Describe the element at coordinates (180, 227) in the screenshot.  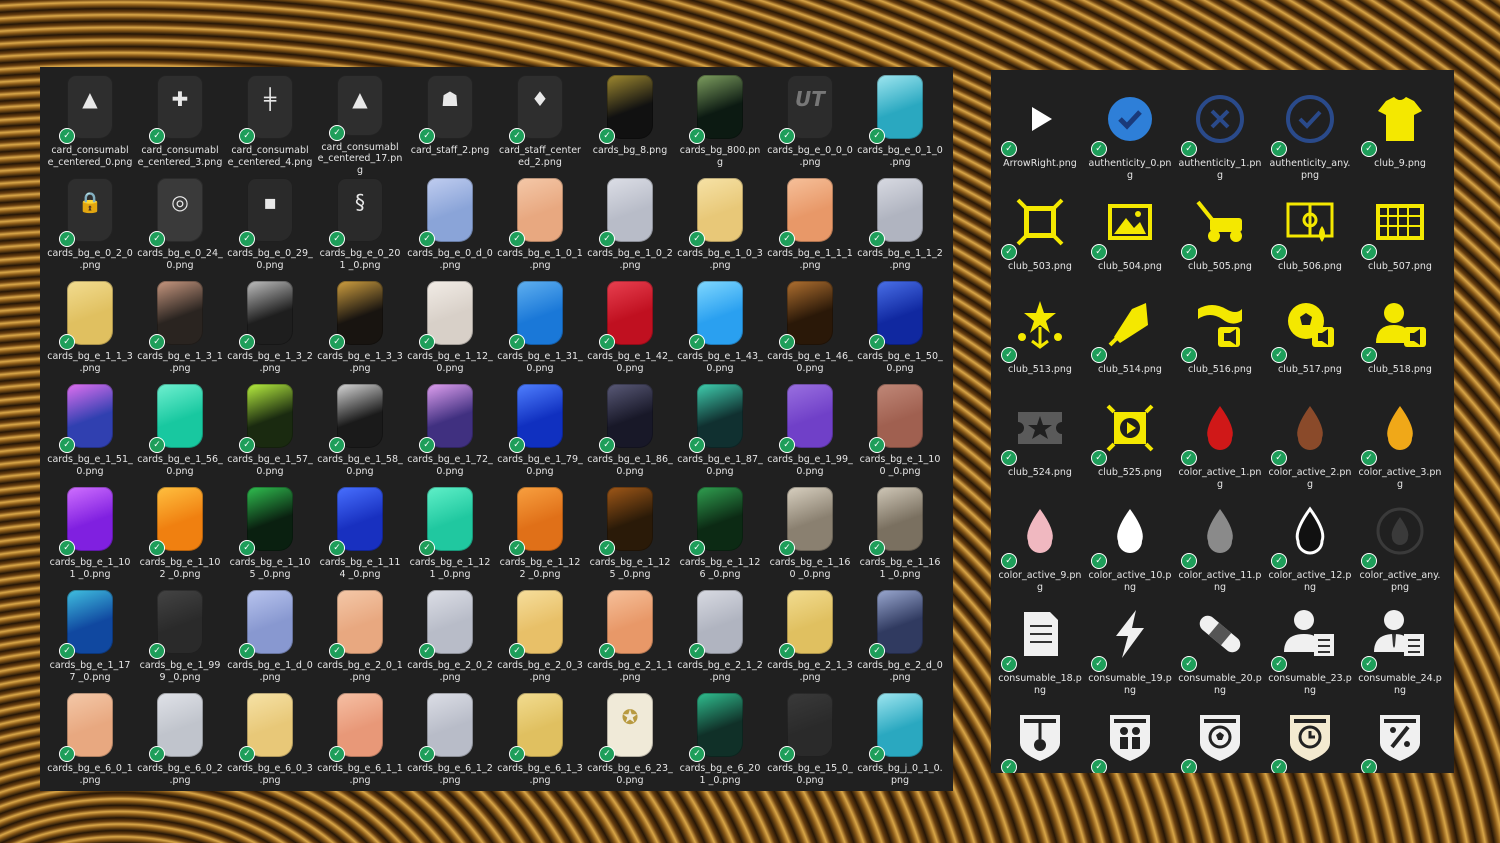
I see `file-item: ◎ ✓ cards_bg_e_0_24_ 0.png` at that location.